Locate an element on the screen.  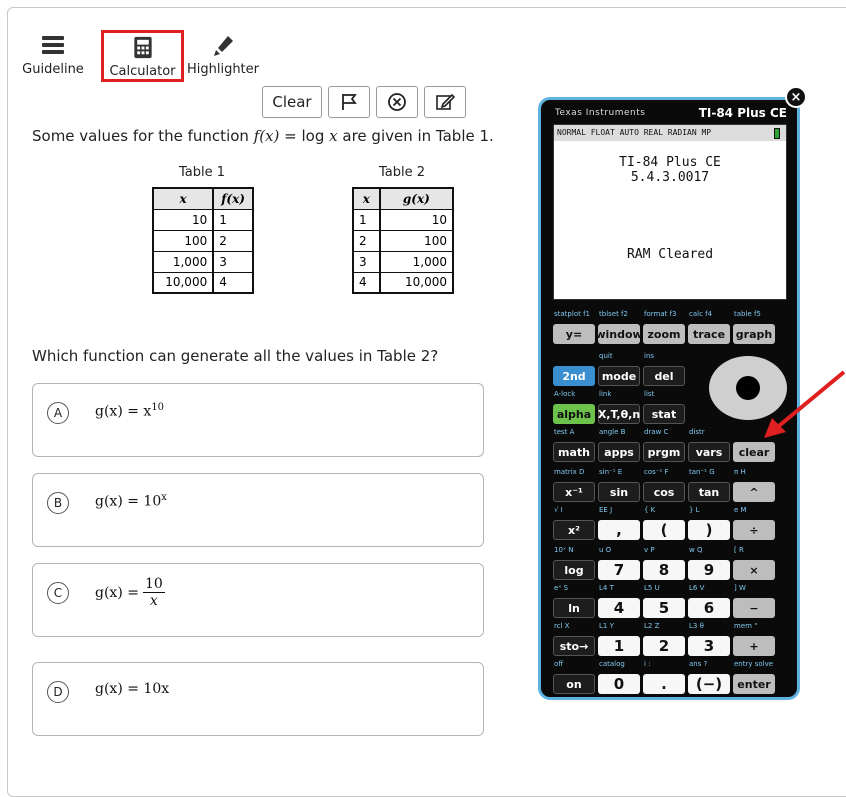
calc-key-zoom: format f3 zoom is located at coordinates (664, 327).